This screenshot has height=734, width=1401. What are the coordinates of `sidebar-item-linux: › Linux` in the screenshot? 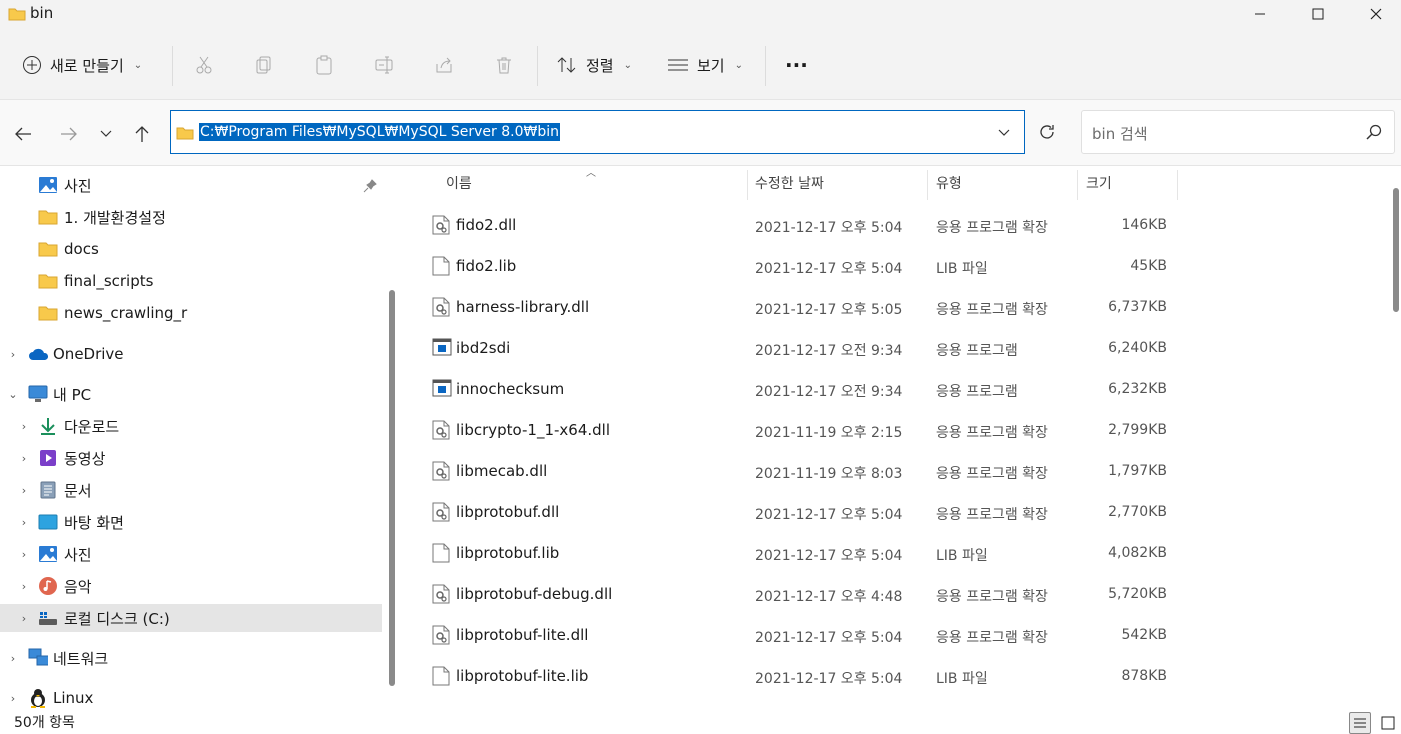 It's located at (191, 696).